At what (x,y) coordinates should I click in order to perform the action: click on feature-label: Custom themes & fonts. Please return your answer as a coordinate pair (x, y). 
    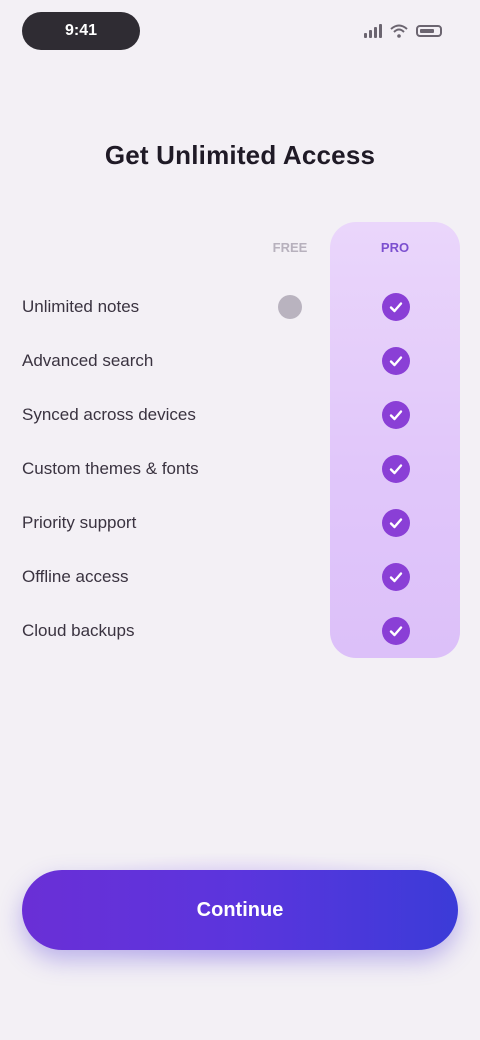
    Looking at the image, I should click on (110, 468).